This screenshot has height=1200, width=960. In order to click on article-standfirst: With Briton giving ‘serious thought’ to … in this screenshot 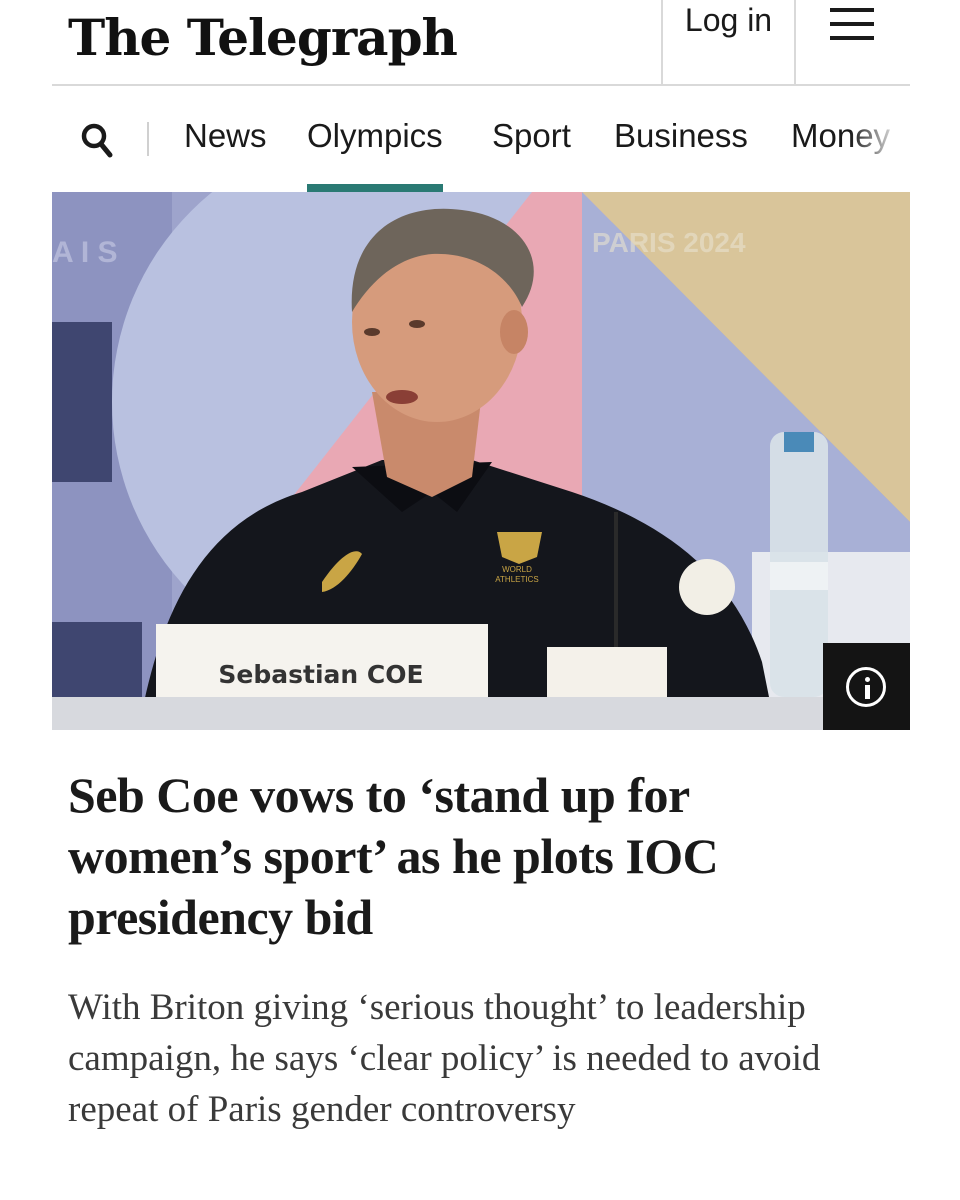, I will do `click(444, 1058)`.